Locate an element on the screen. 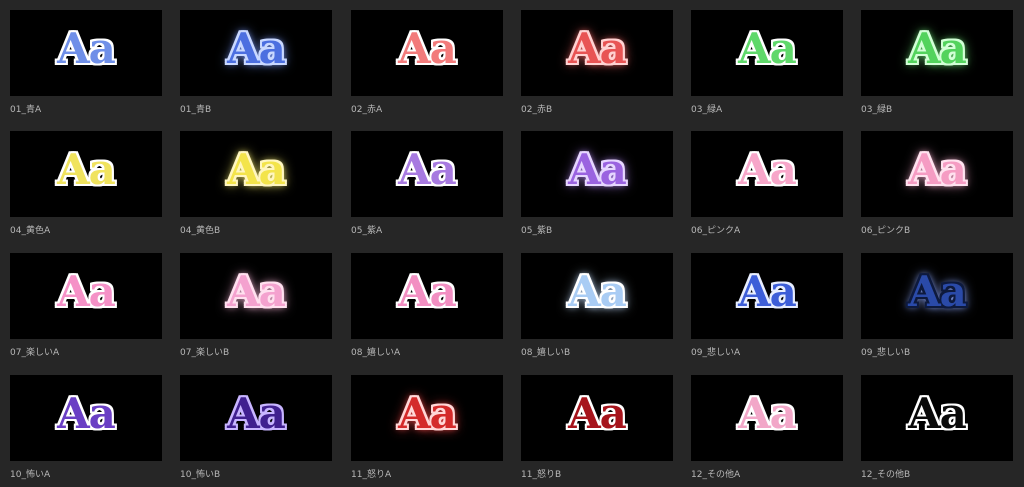 The image size is (1024, 487). thumbnail-item: Aa 03_緑A is located at coordinates (767, 66).